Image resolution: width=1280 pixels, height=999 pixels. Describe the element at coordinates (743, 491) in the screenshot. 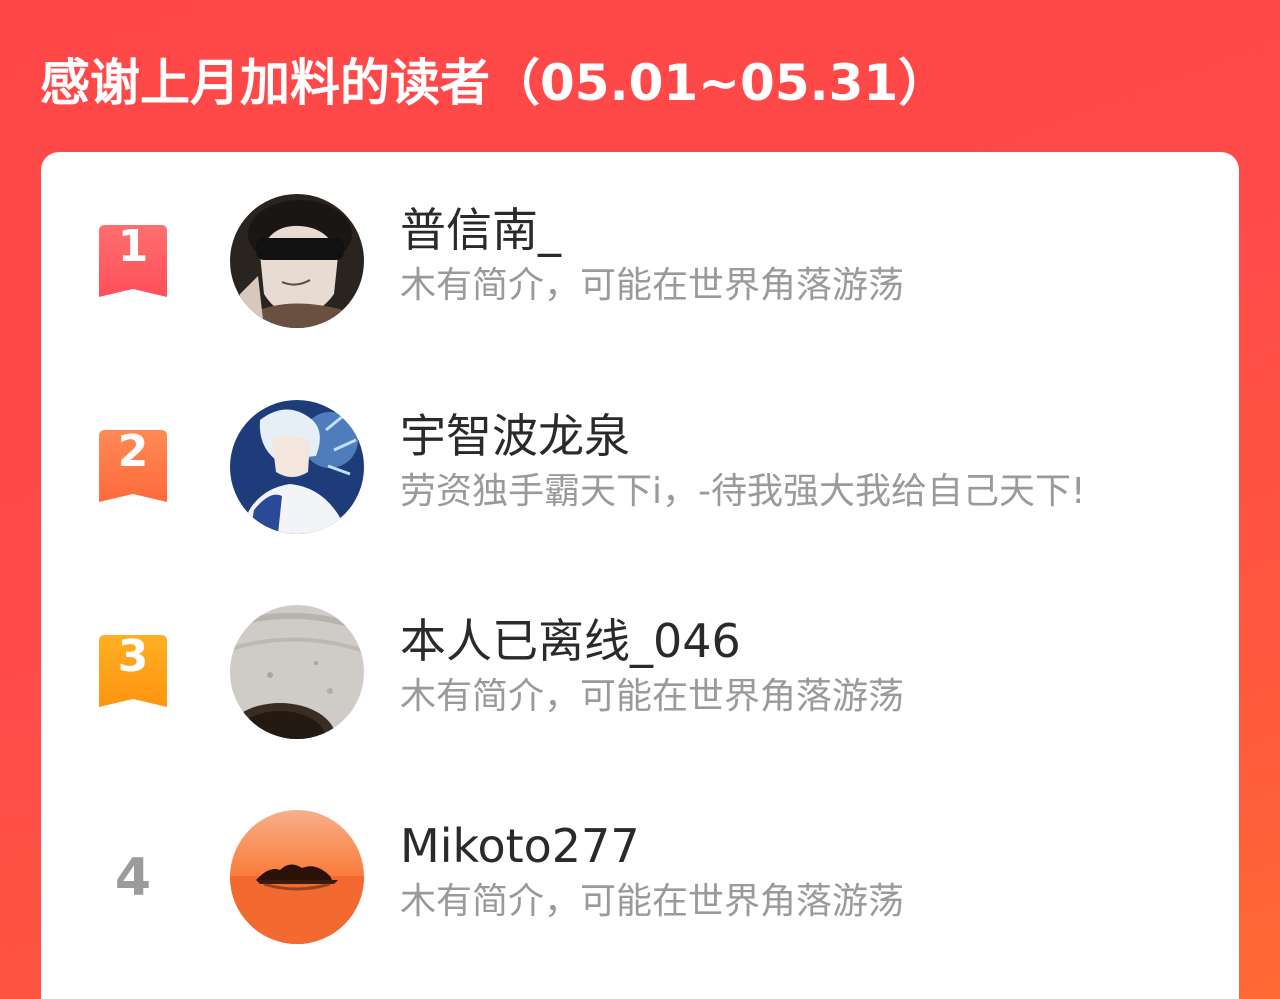

I see `reader-bio: 劳资独手霸天下i，-待我强大我给自己天下!` at that location.